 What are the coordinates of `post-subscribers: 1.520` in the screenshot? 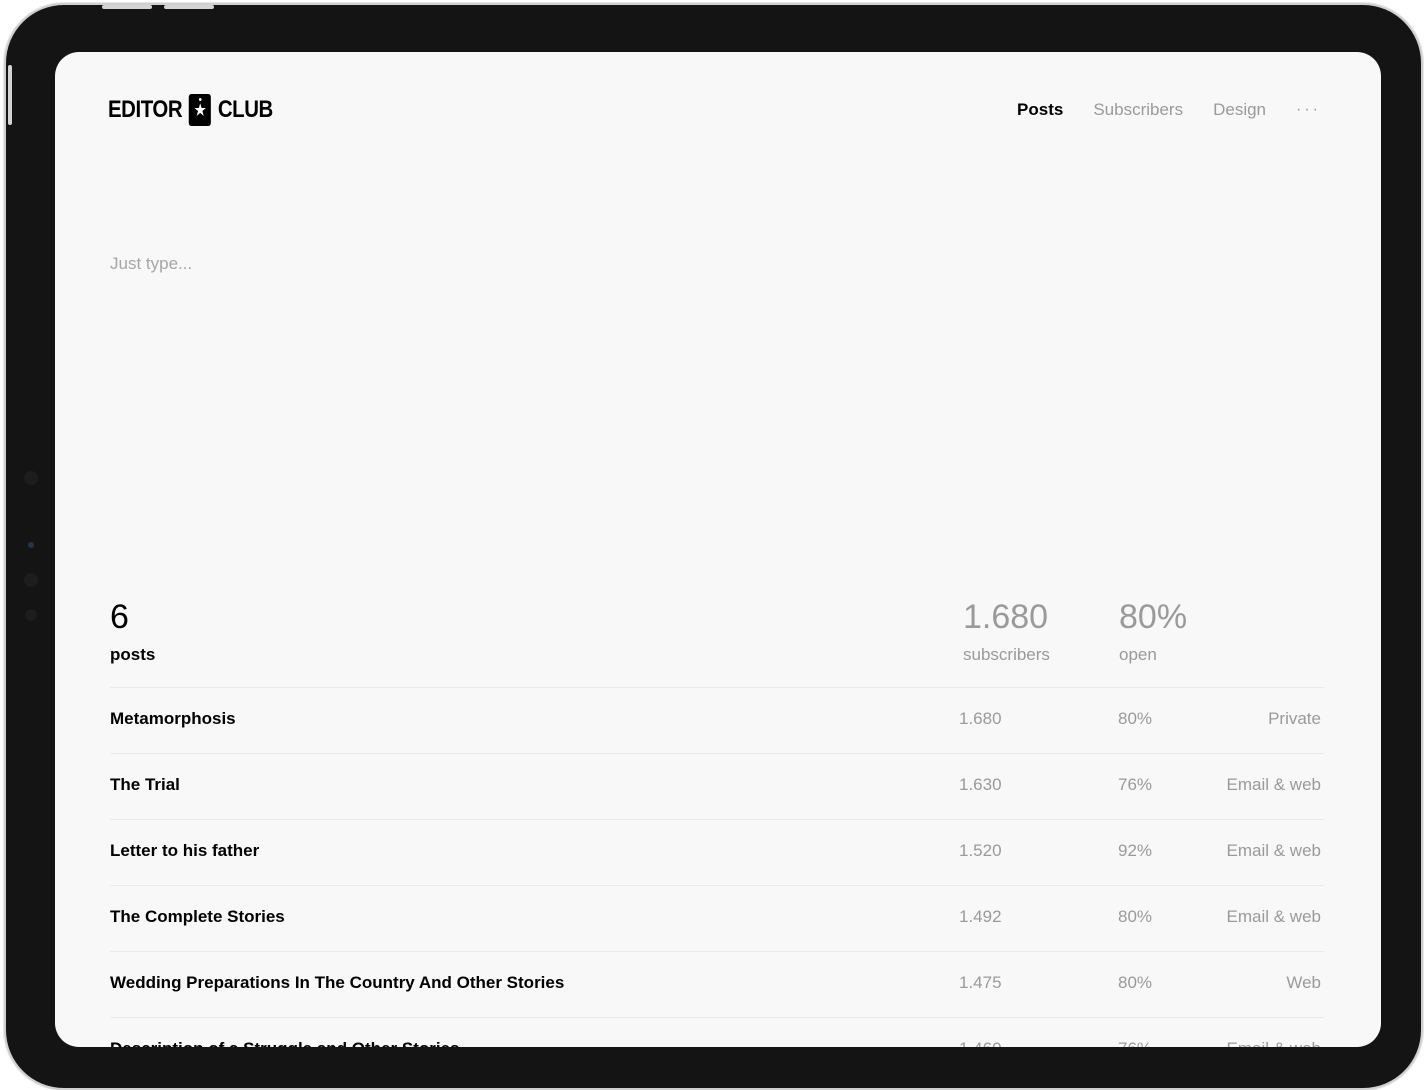 It's located at (980, 850).